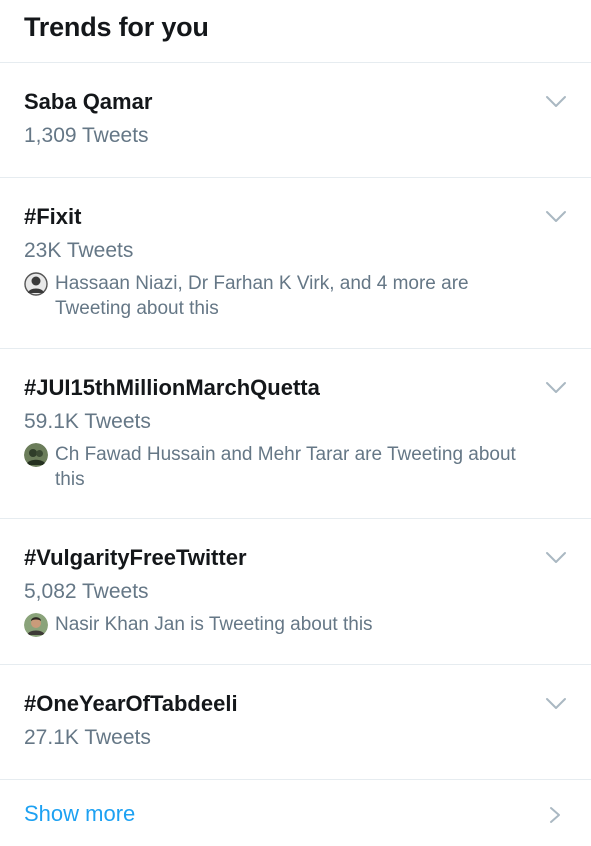  What do you see at coordinates (88, 101) in the screenshot?
I see `trend-name: Saba Qamar` at bounding box center [88, 101].